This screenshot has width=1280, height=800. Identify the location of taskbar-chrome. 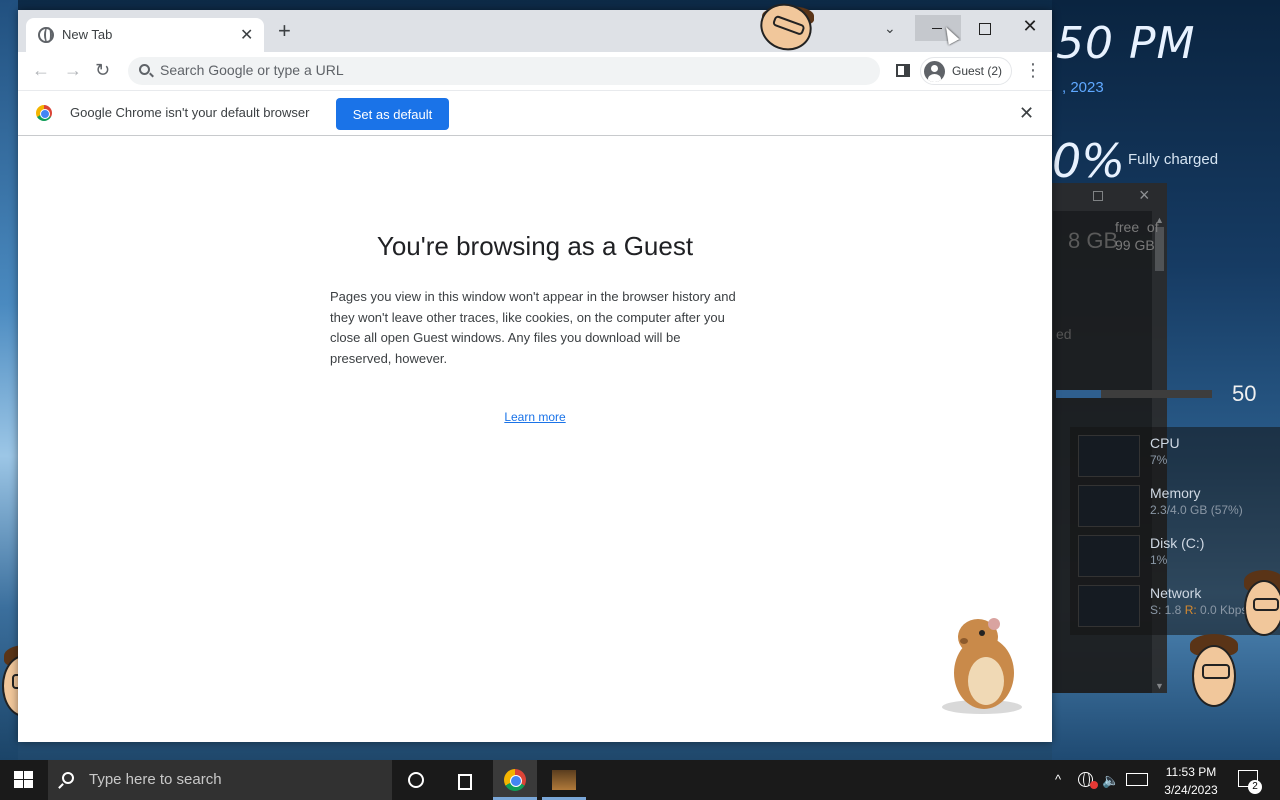
(515, 780).